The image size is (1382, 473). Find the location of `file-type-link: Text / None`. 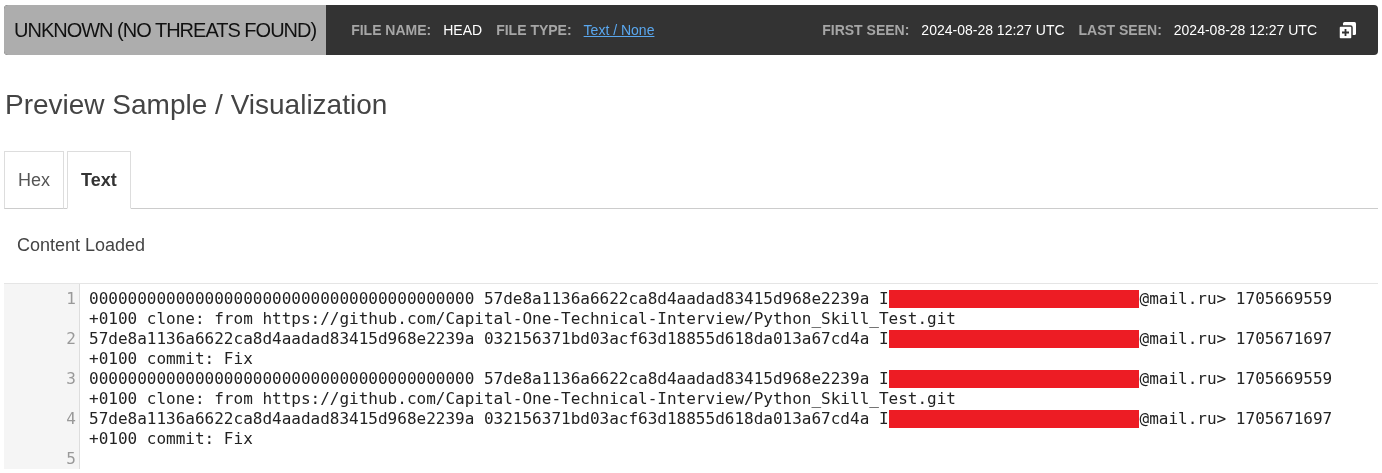

file-type-link: Text / None is located at coordinates (619, 30).